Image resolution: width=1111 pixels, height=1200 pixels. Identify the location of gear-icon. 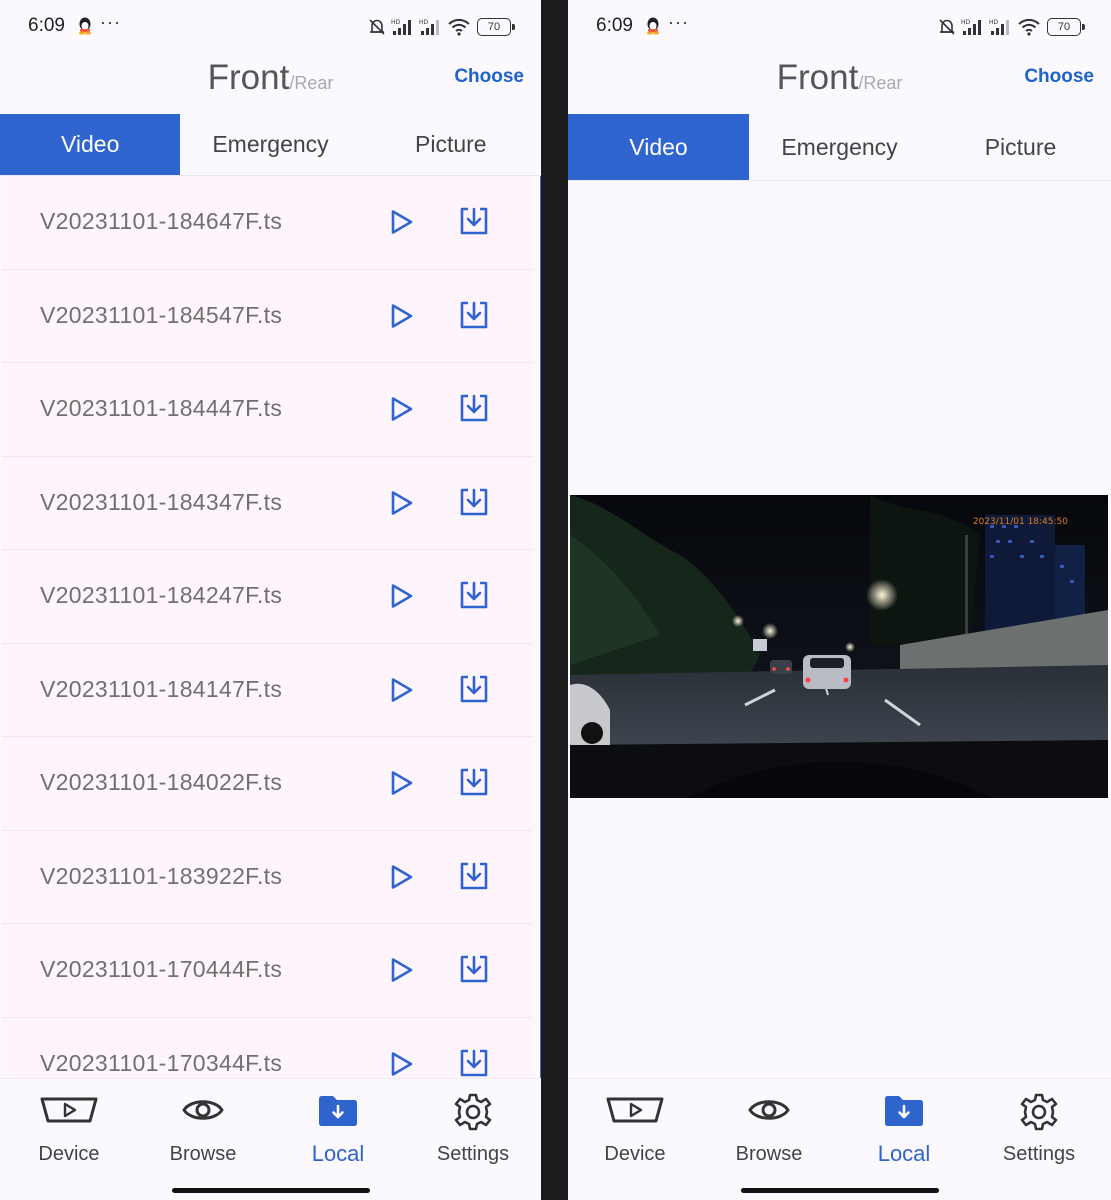
(1039, 1112).